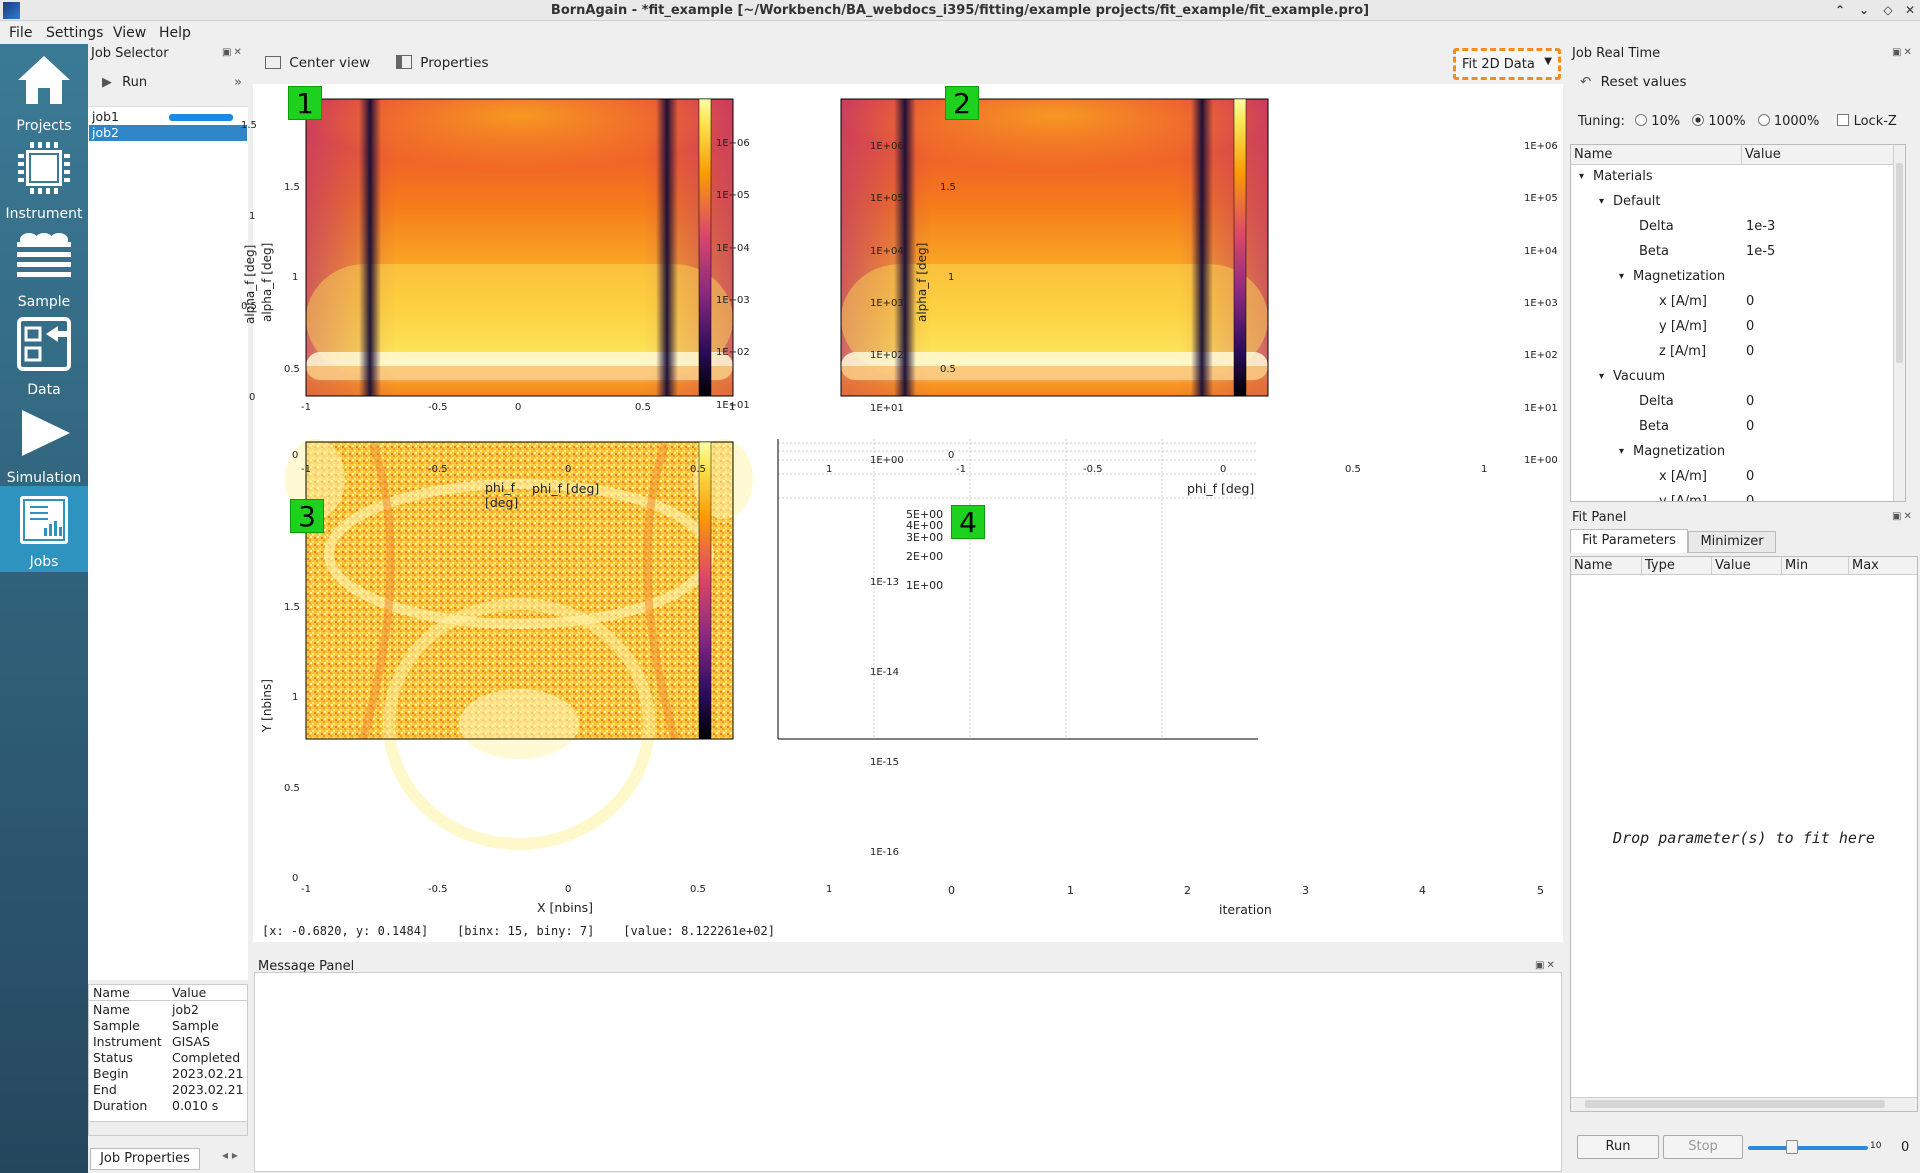 The width and height of the screenshot is (1920, 1173). Describe the element at coordinates (568, 889) in the screenshot. I see `x-tick-label: 0` at that location.